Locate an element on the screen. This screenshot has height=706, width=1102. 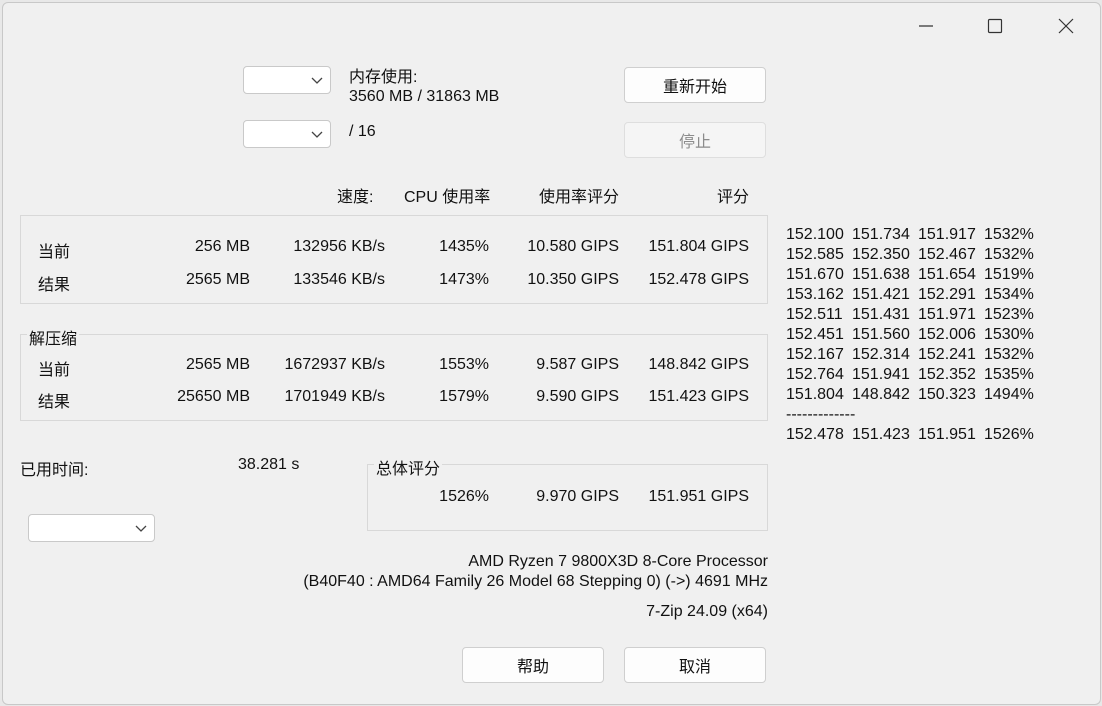
minimize-button is located at coordinates (926, 26).